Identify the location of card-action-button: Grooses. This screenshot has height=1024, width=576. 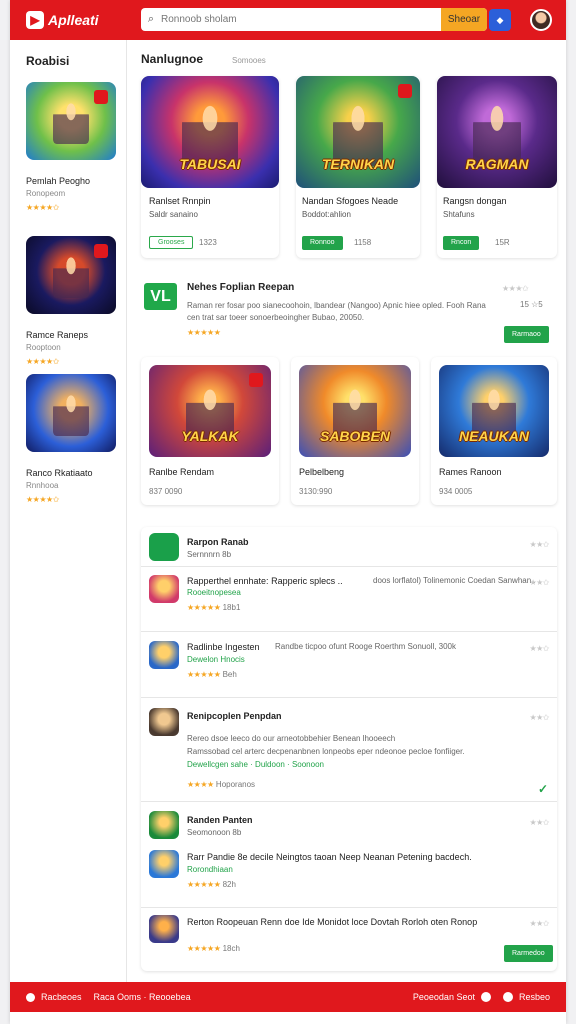
(171, 242).